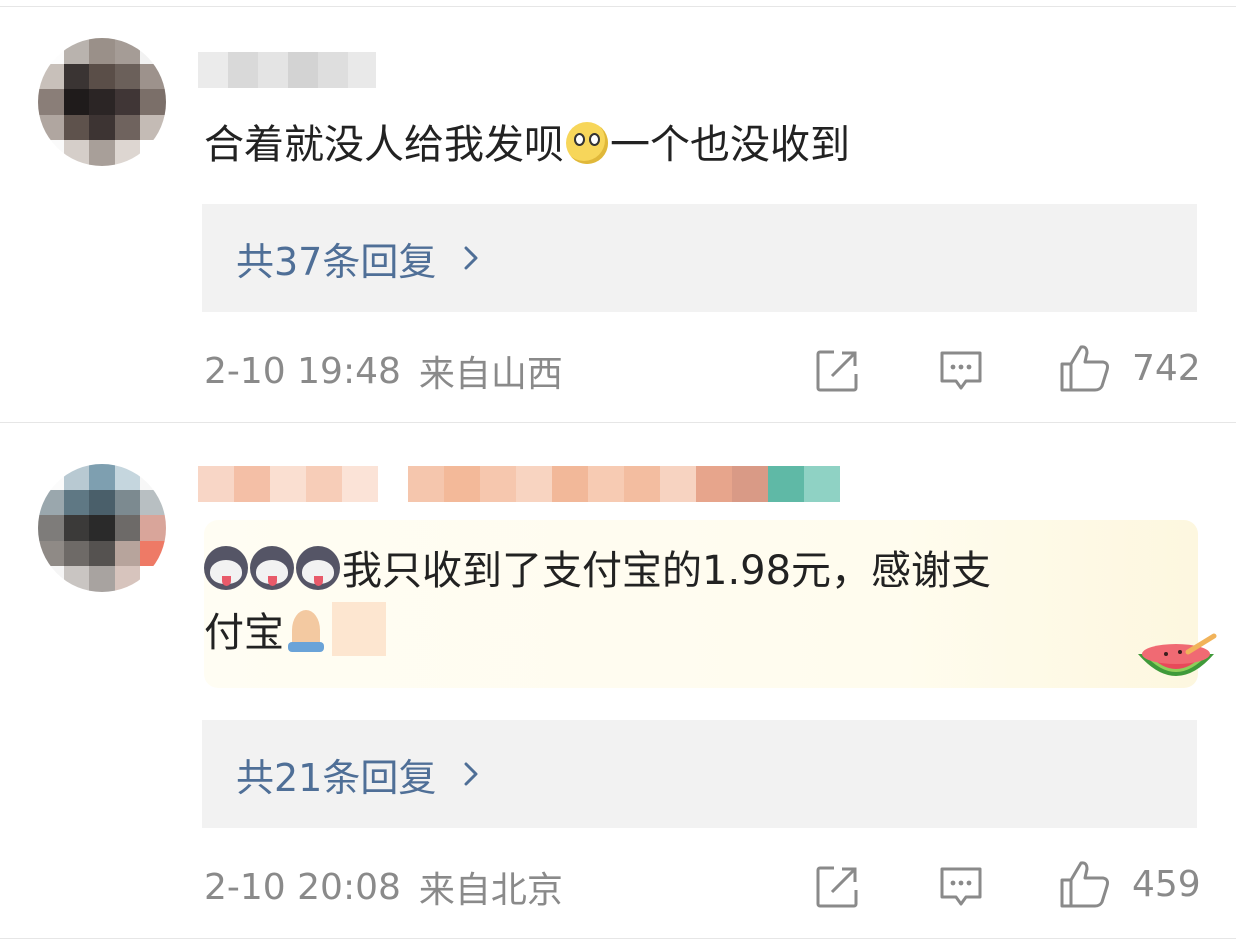 The image size is (1236, 940). I want to click on watermelon-badge-icon, so click(1177, 654).